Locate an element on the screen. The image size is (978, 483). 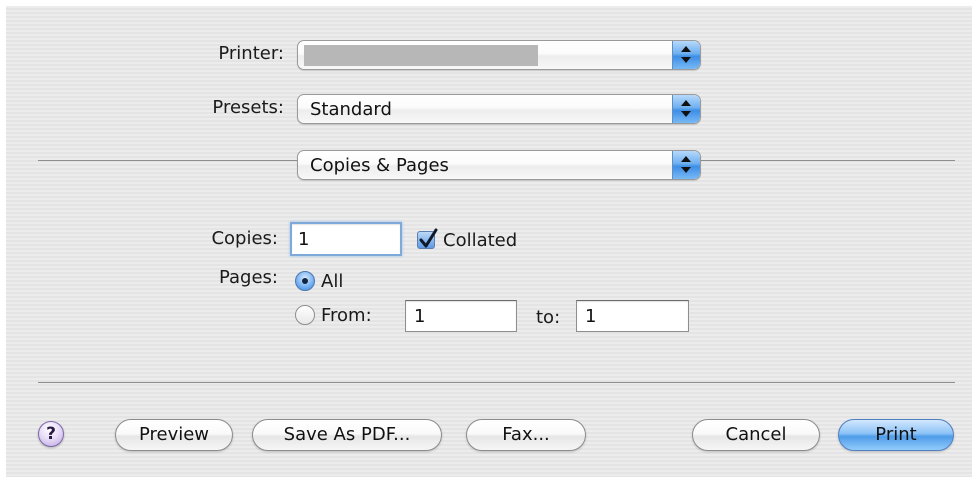
panel-popup: Copies & Pages is located at coordinates (499, 165).